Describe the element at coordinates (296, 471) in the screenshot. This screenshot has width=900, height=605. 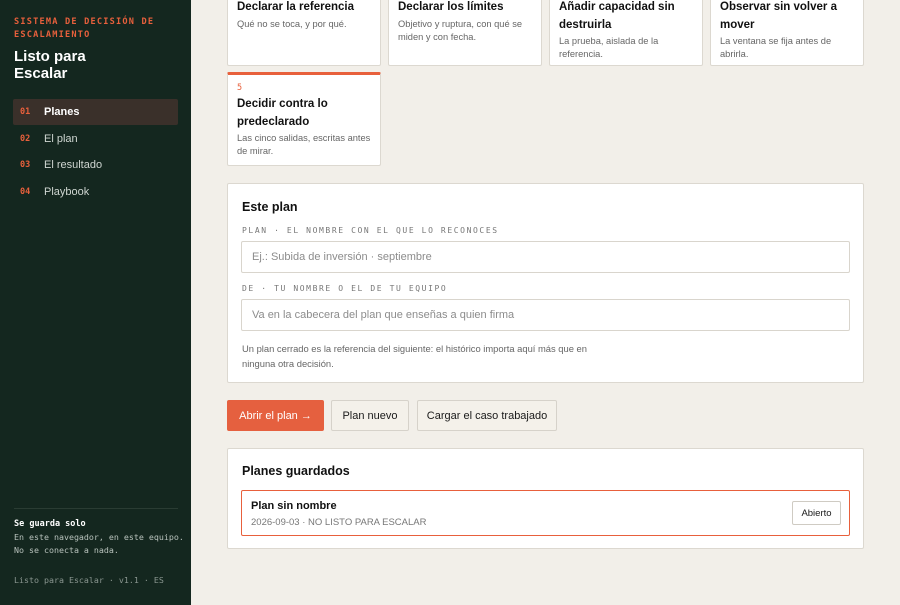
I see `panel-title: Planes guardados` at that location.